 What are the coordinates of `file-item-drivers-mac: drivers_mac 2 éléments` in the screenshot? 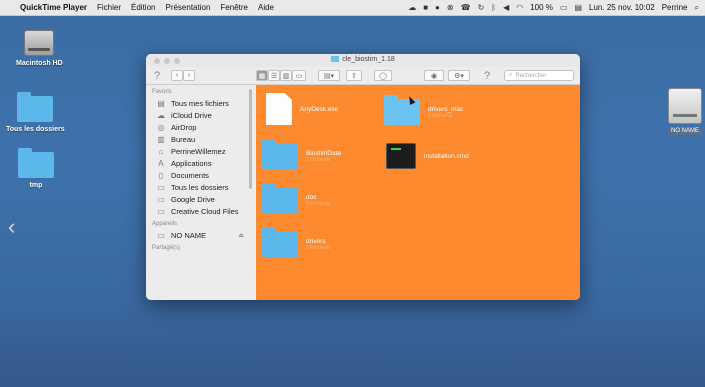 It's located at (424, 110).